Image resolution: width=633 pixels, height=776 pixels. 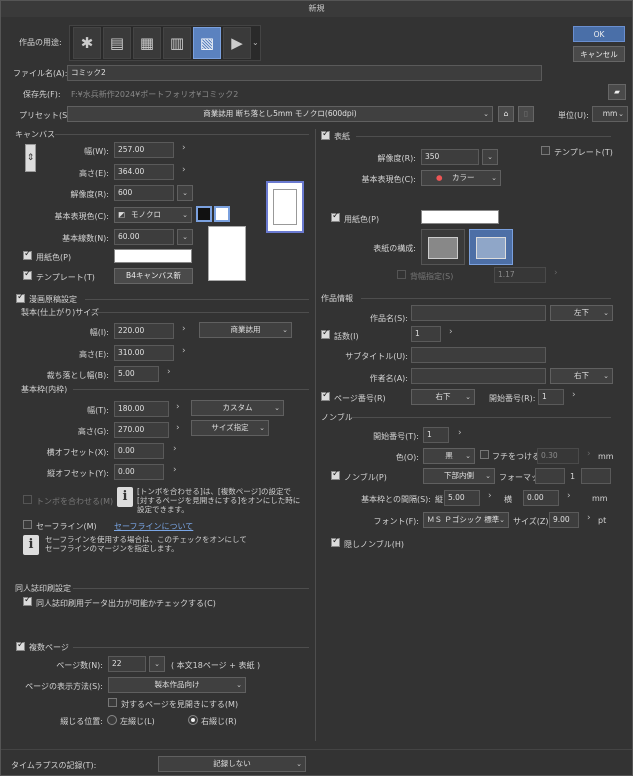 I want to click on offset-x-input: 0.00, so click(x=139, y=451).